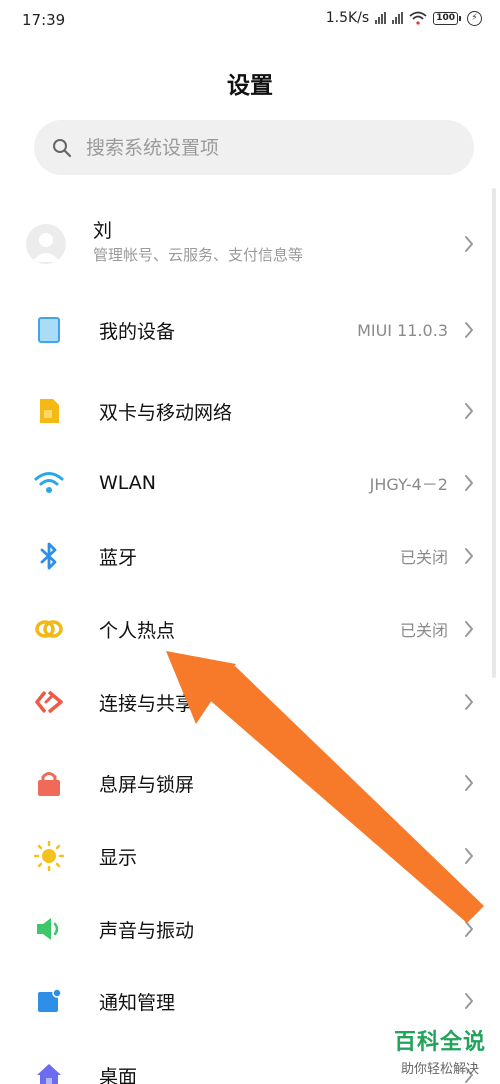  I want to click on network-speed: 1.5K/s, so click(347, 18).